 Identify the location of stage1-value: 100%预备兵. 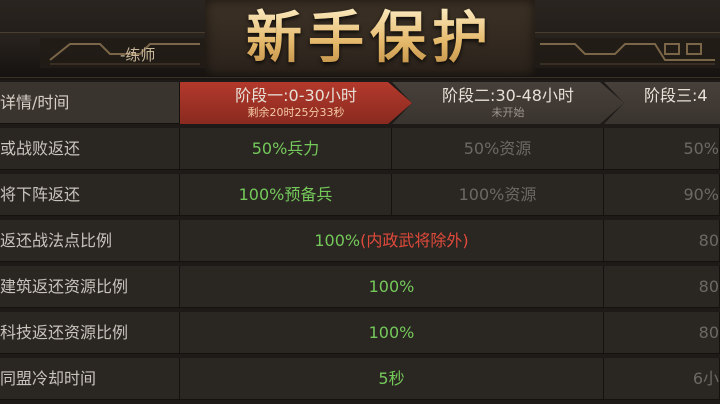
(286, 195).